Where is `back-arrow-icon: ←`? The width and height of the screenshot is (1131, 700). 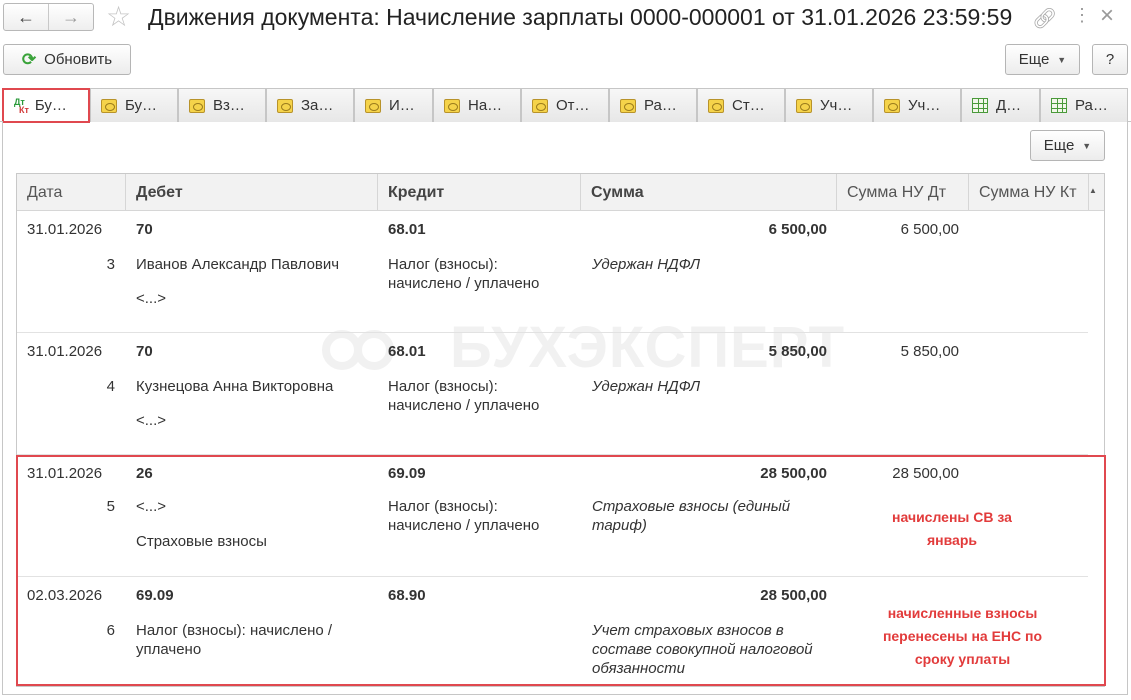 back-arrow-icon: ← is located at coordinates (26, 17).